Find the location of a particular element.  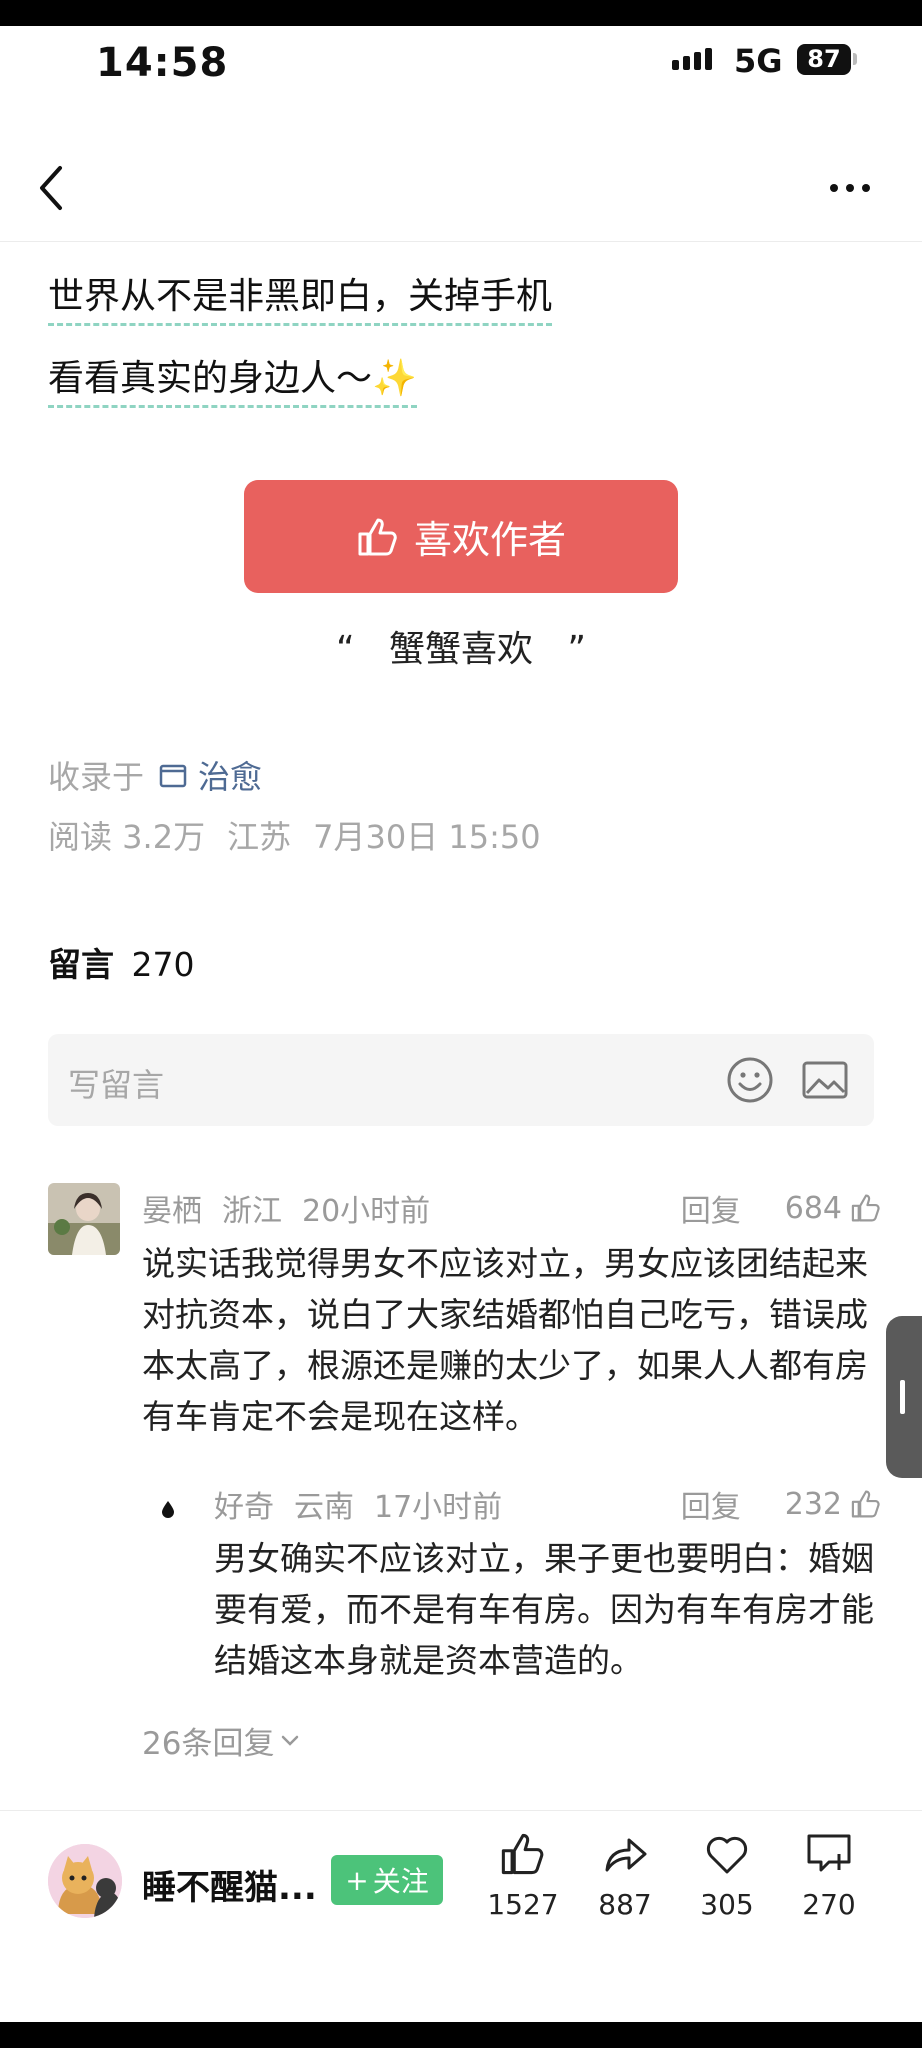

reply-author-avatar is located at coordinates (168, 1509).